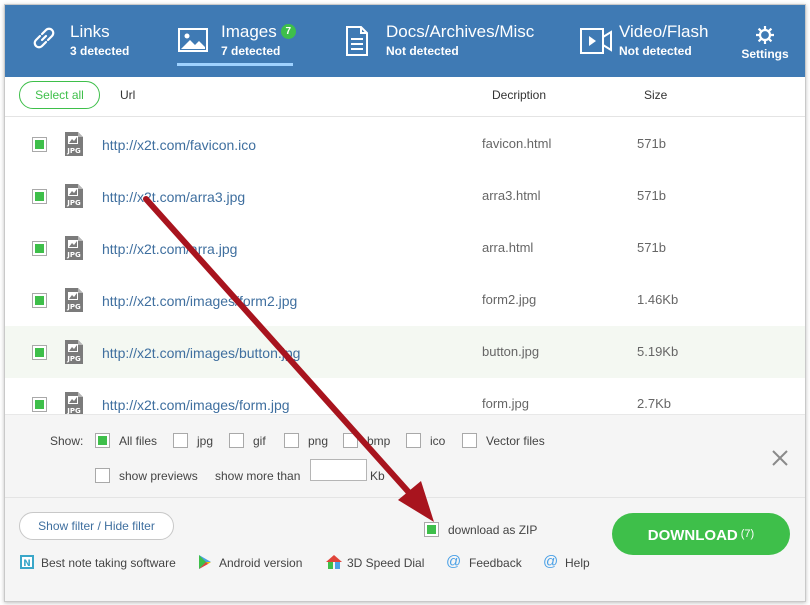 This screenshot has height=605, width=810. I want to click on close-icon, so click(780, 458).